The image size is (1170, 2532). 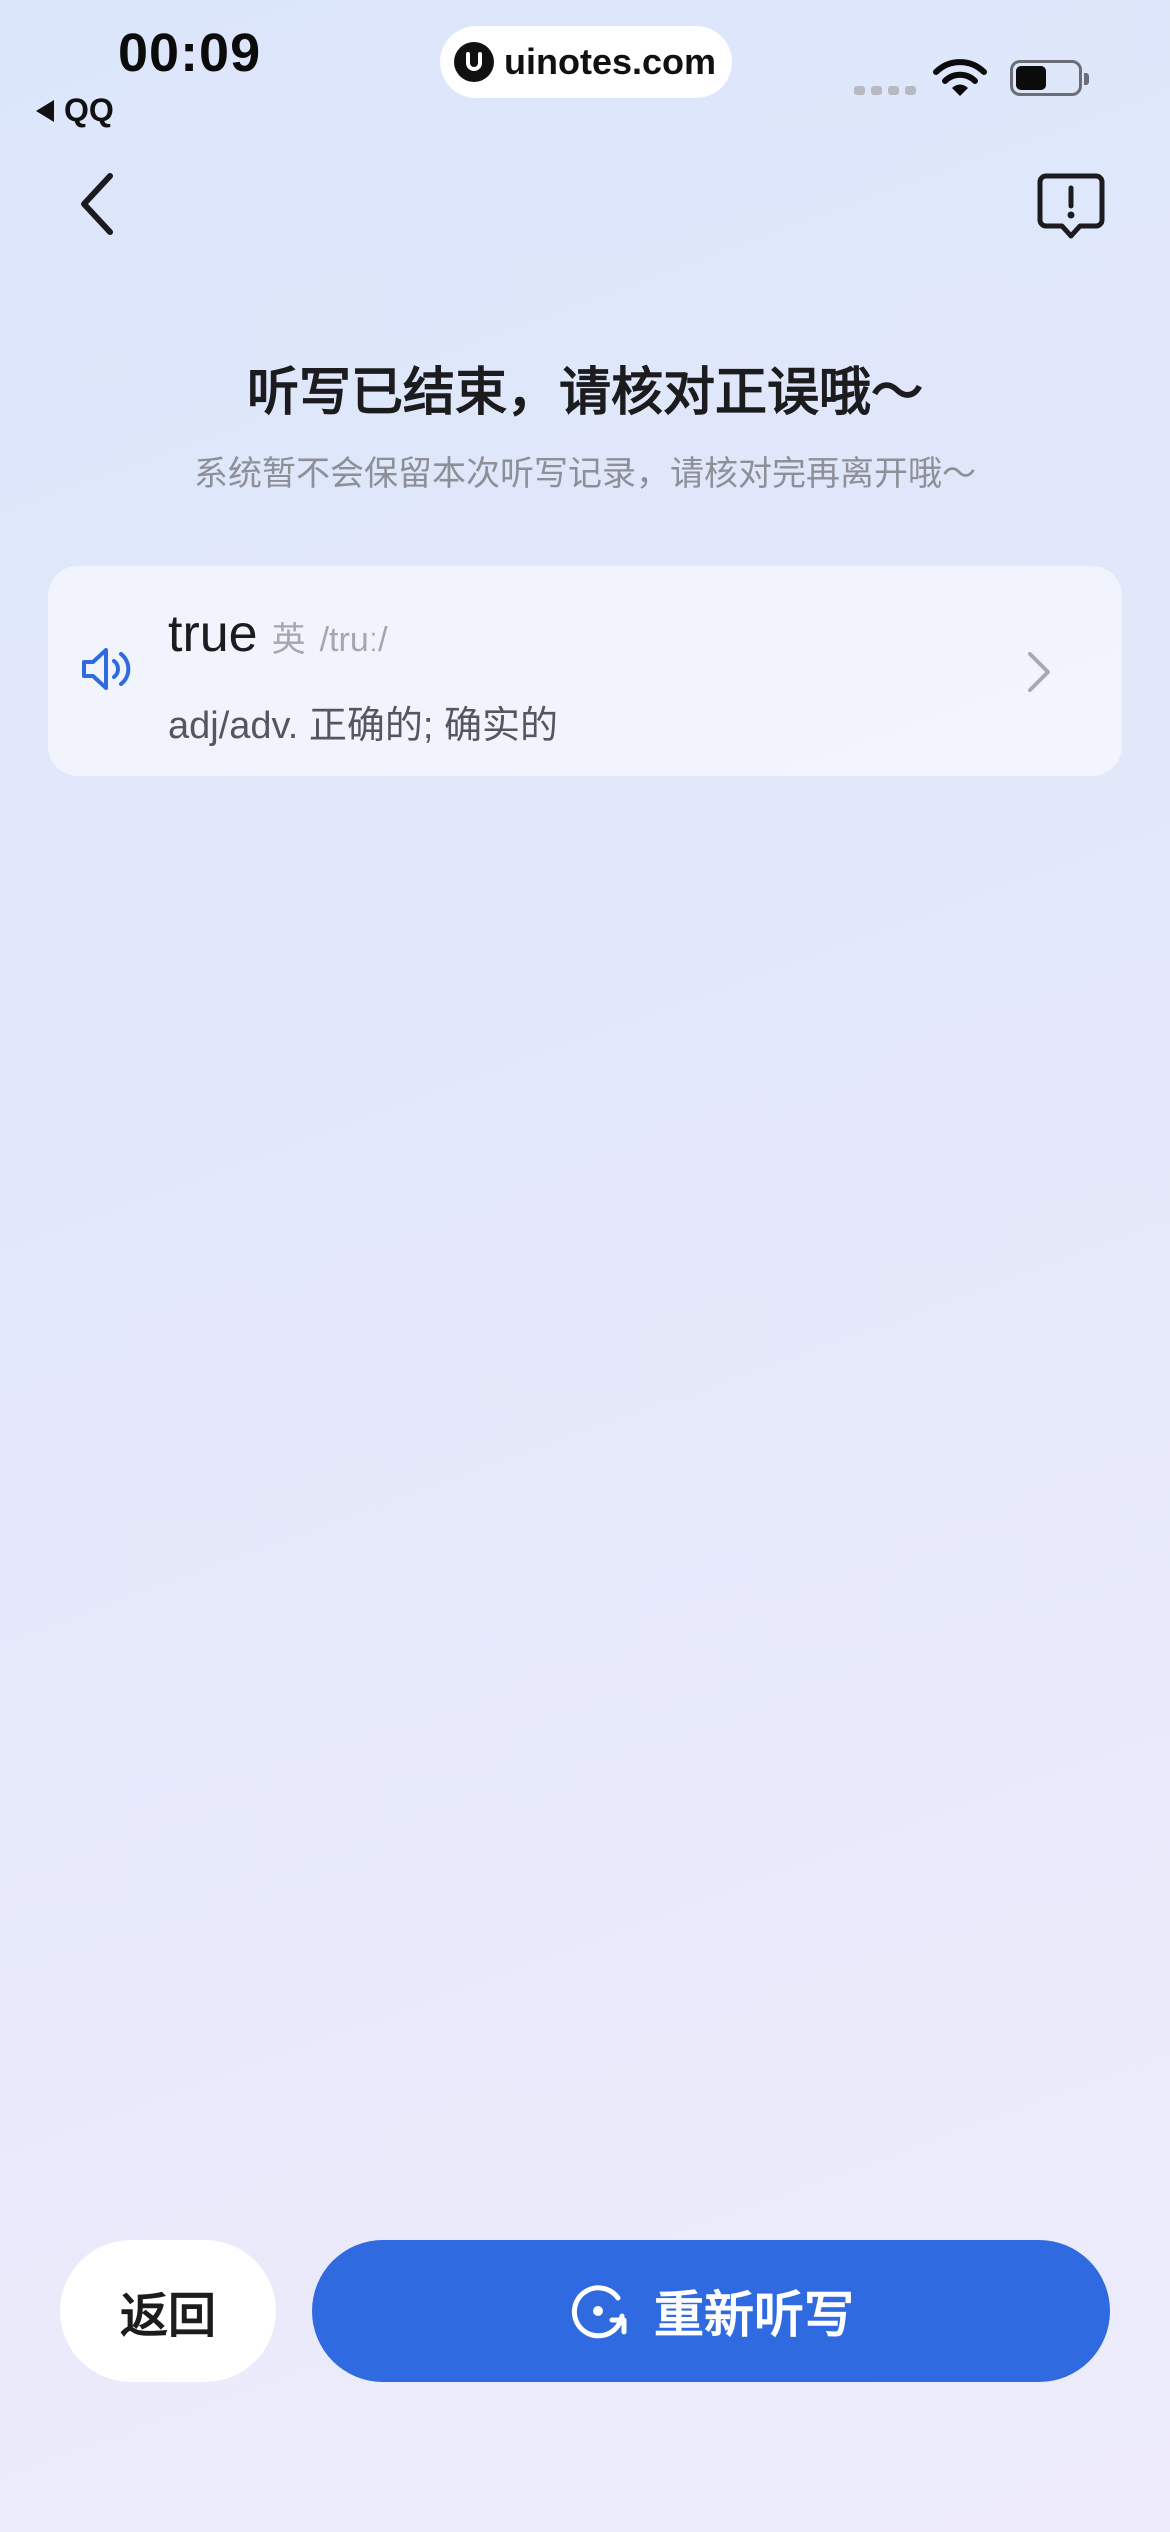 What do you see at coordinates (474, 62) in the screenshot?
I see `uinotes-logo-icon` at bounding box center [474, 62].